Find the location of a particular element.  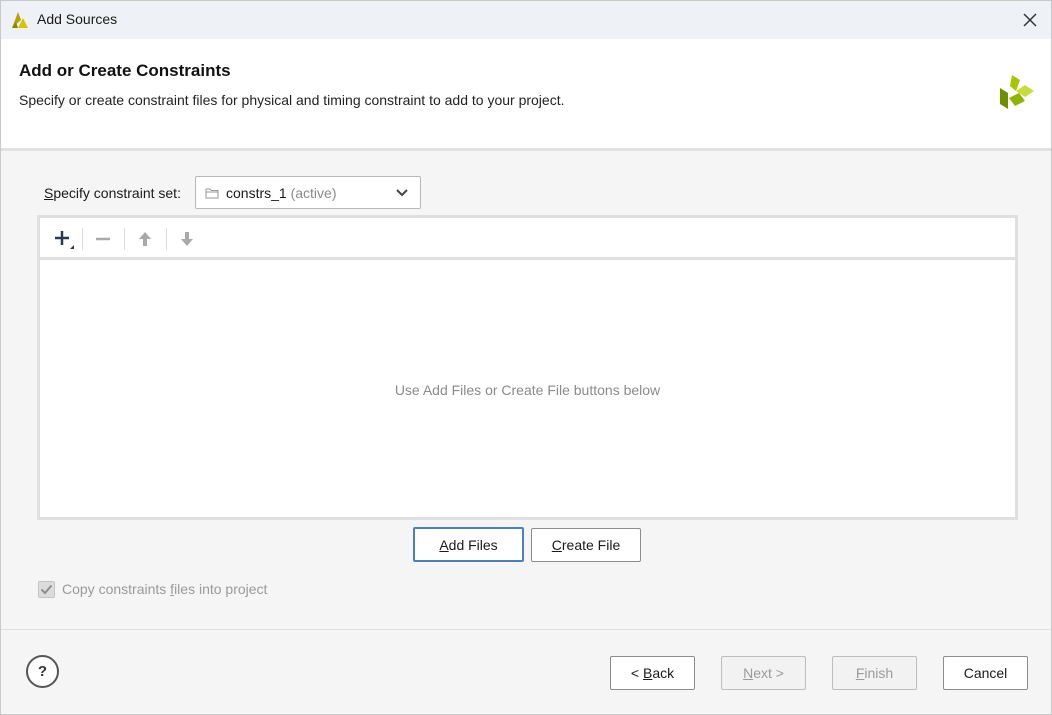

back-mnemonic: B is located at coordinates (647, 673).